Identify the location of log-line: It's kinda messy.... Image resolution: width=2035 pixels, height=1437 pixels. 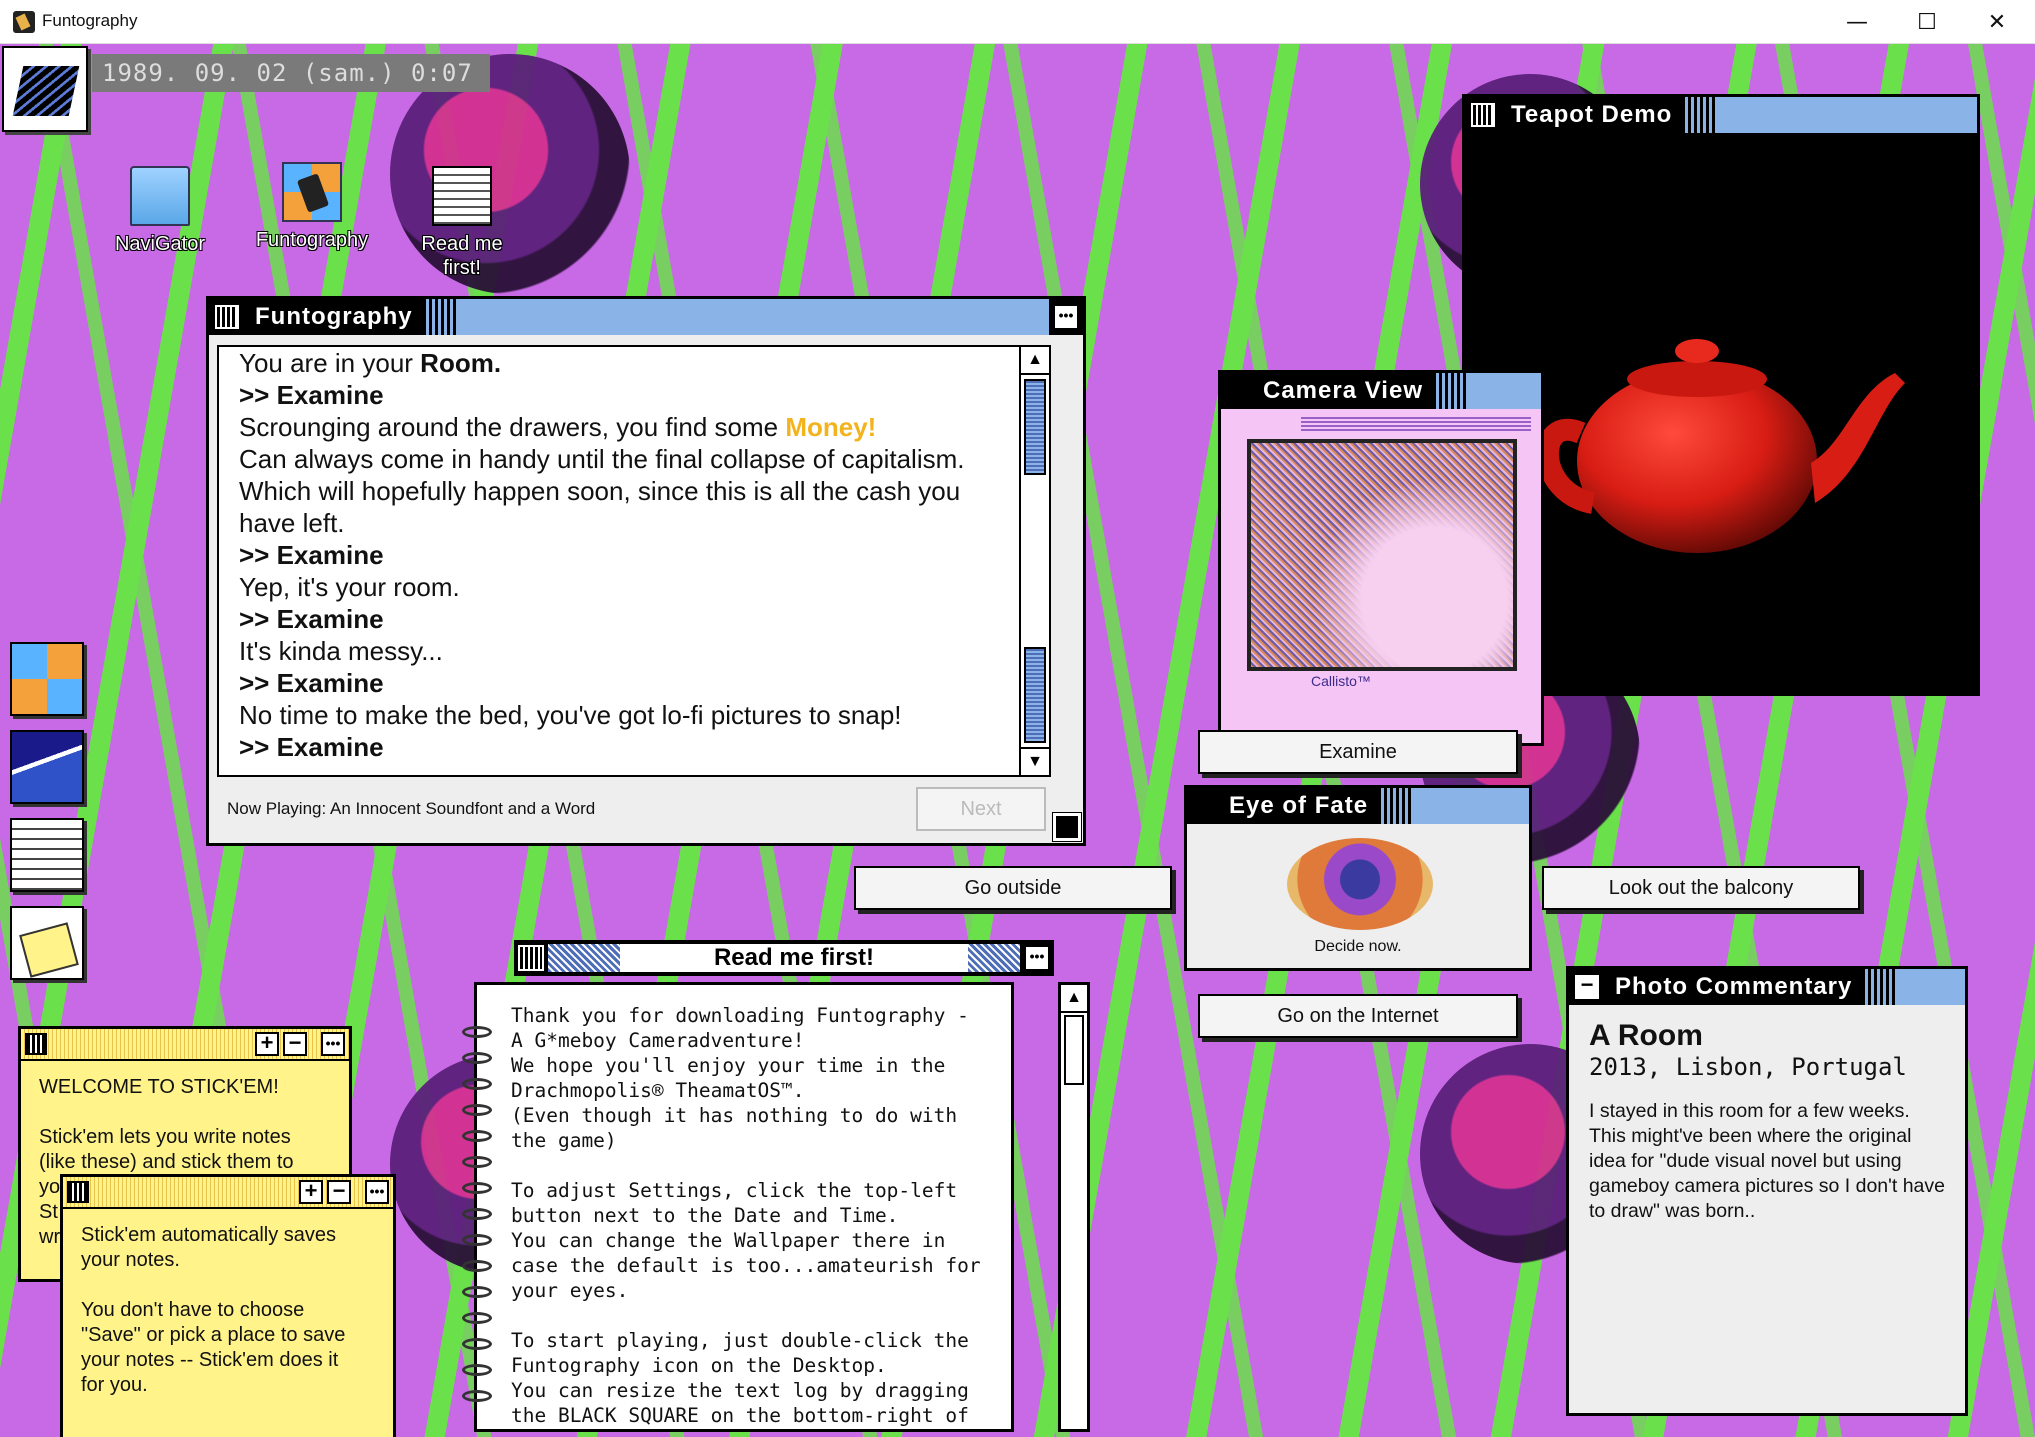
(634, 651).